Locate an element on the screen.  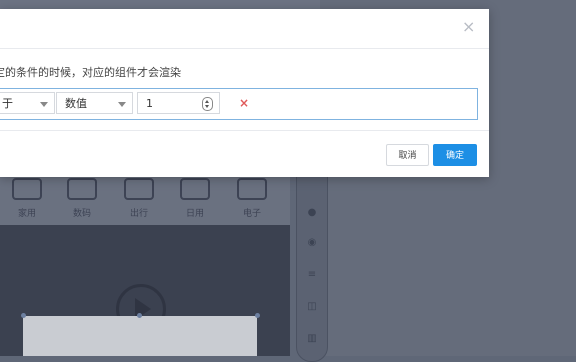
category-daily: 日用 is located at coordinates (195, 198).